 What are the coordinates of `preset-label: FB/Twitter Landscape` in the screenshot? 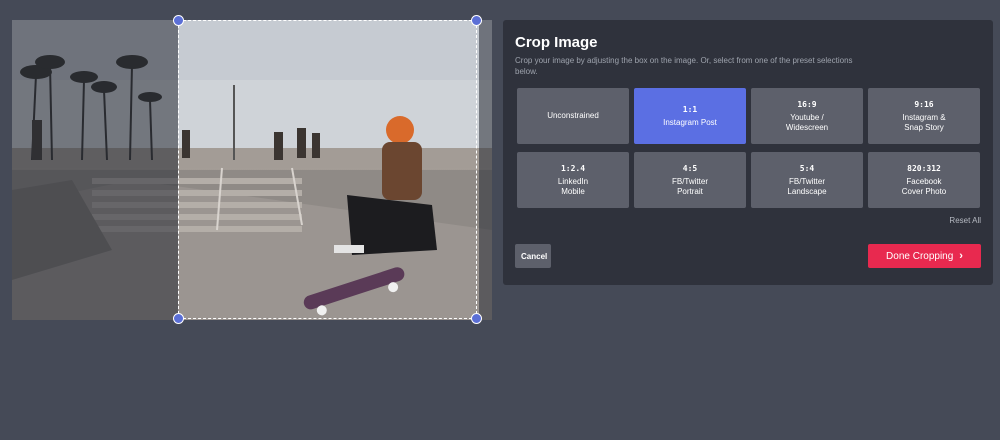 It's located at (807, 186).